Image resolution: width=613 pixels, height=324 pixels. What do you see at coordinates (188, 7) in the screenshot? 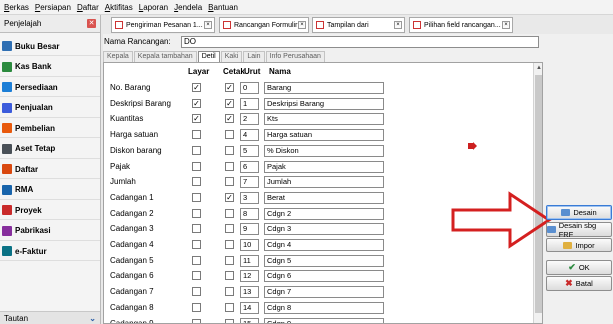
I see `menu-jendela: Jendela` at bounding box center [188, 7].